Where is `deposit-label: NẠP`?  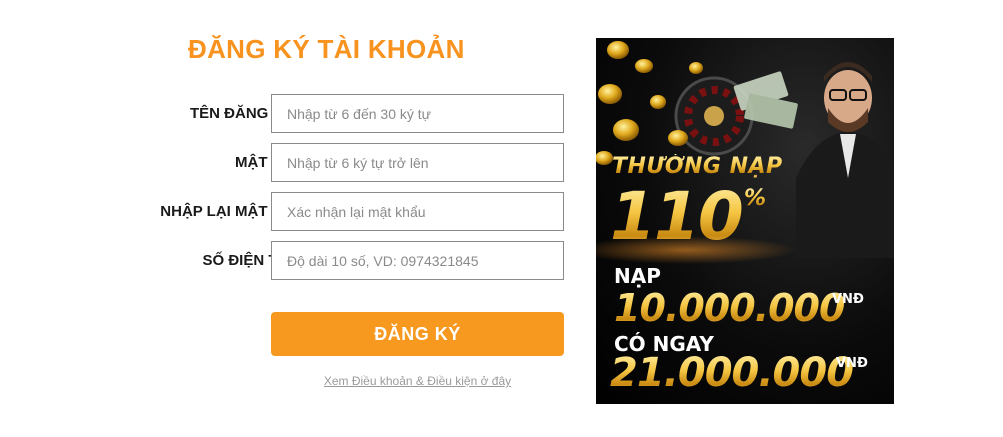 deposit-label: NẠP is located at coordinates (637, 276).